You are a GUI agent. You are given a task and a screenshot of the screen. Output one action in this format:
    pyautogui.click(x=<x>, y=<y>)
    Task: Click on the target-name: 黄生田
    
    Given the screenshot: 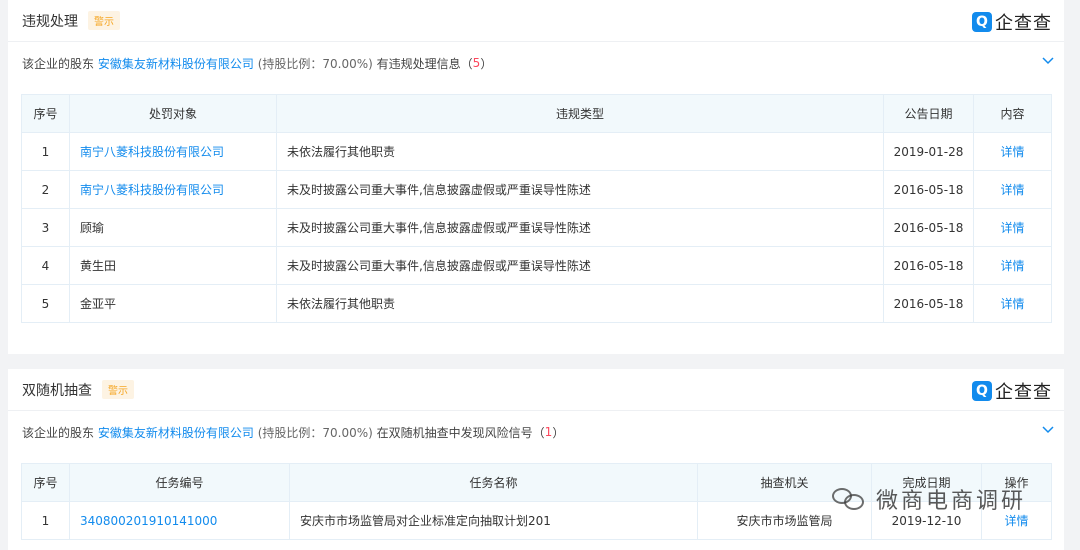 What is the action you would take?
    pyautogui.click(x=173, y=265)
    